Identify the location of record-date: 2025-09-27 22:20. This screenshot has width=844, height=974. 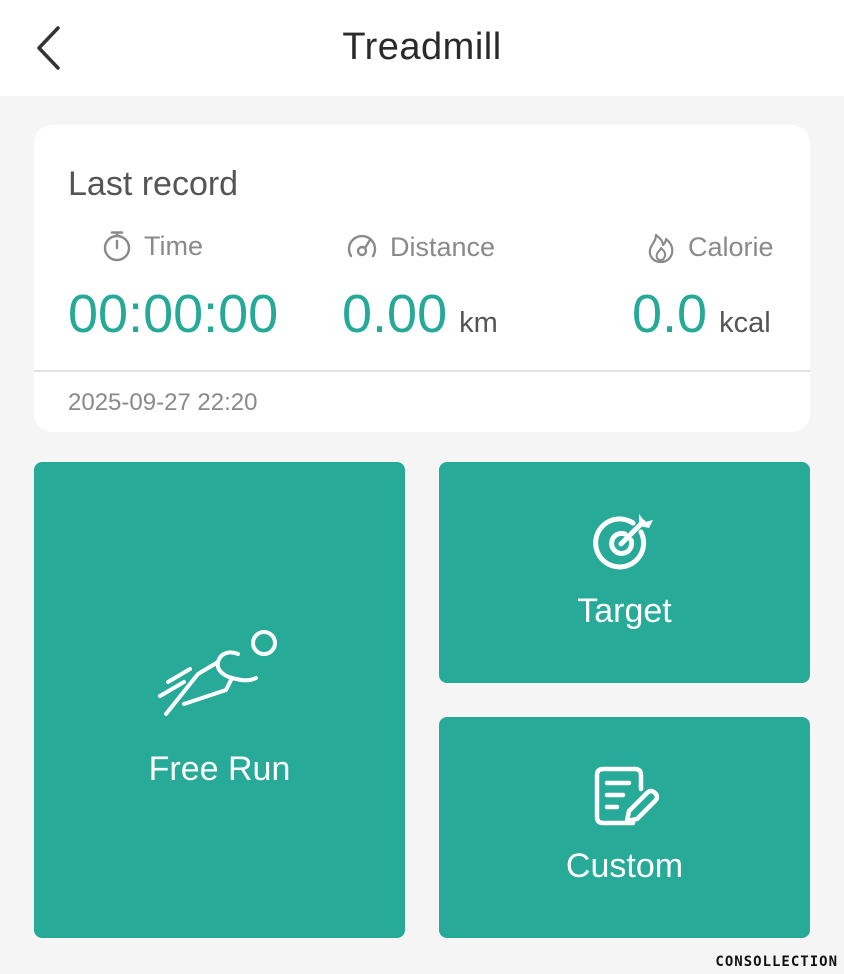
(163, 402).